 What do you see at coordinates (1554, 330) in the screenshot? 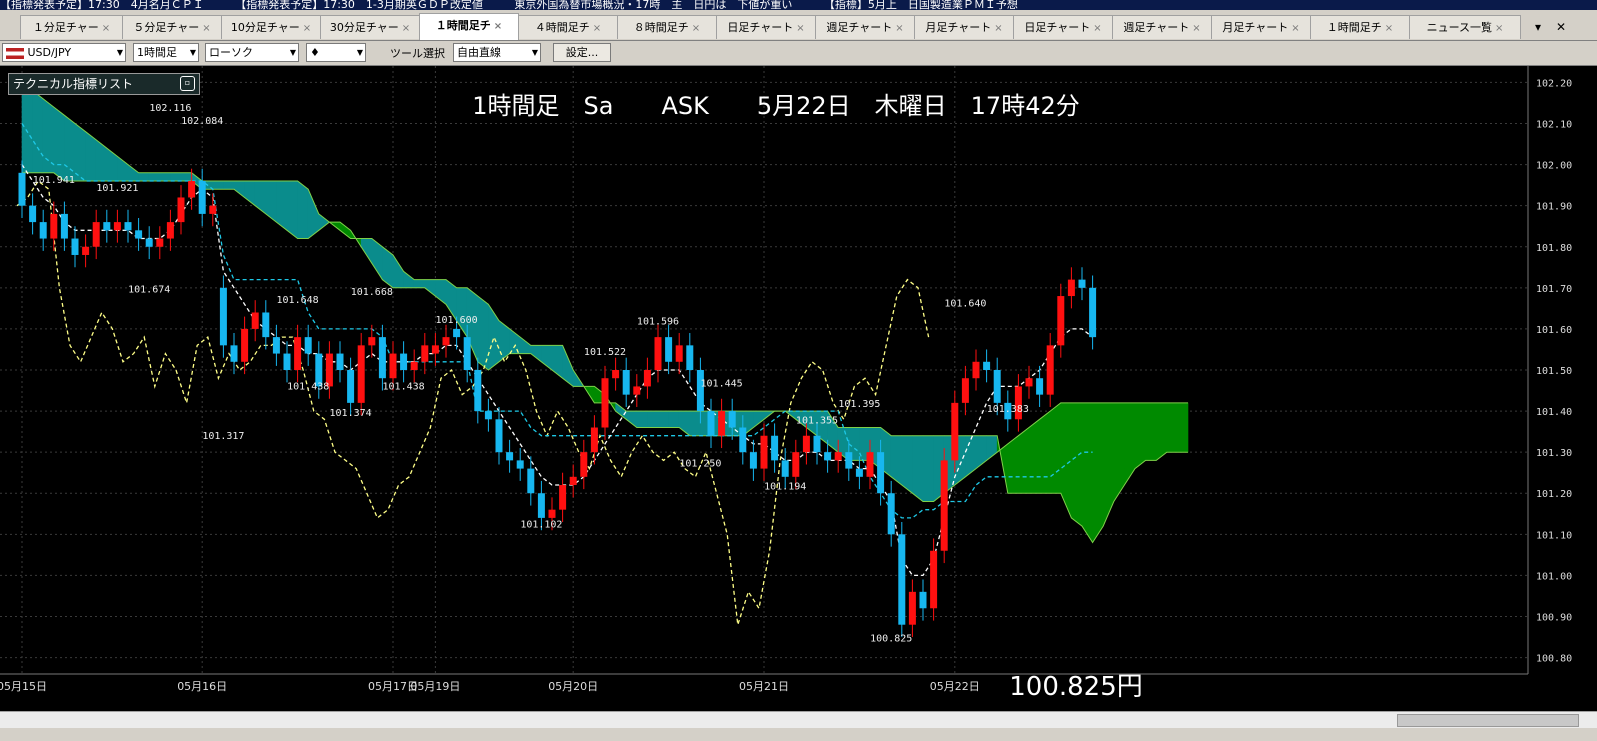
I see `y-tick-label: 101.60` at bounding box center [1554, 330].